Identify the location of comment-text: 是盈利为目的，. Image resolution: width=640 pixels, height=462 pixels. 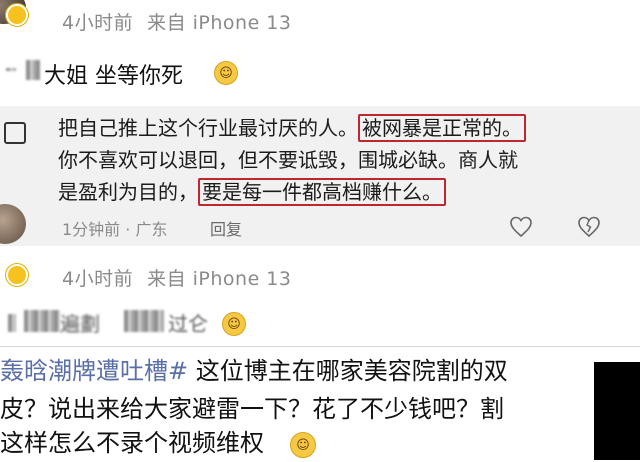
(128, 192).